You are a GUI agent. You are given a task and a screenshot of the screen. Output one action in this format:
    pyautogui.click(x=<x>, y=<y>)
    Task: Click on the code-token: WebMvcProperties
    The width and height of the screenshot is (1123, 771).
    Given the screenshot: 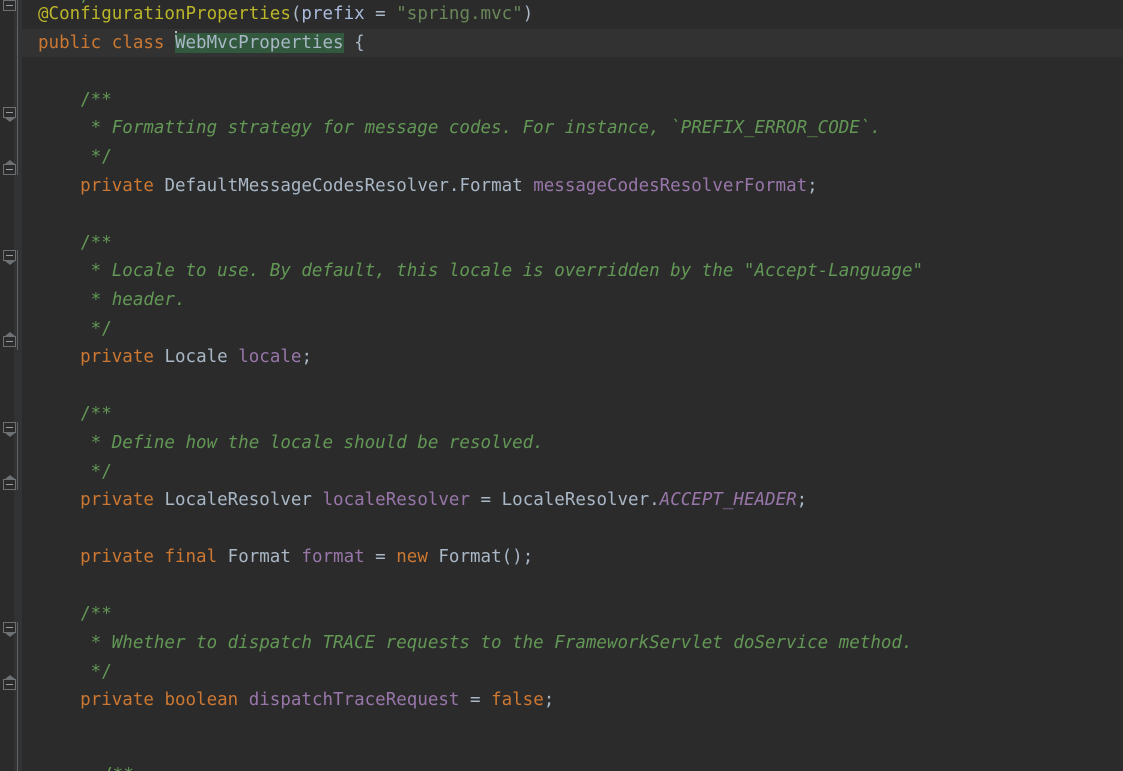 What is the action you would take?
    pyautogui.click(x=259, y=42)
    